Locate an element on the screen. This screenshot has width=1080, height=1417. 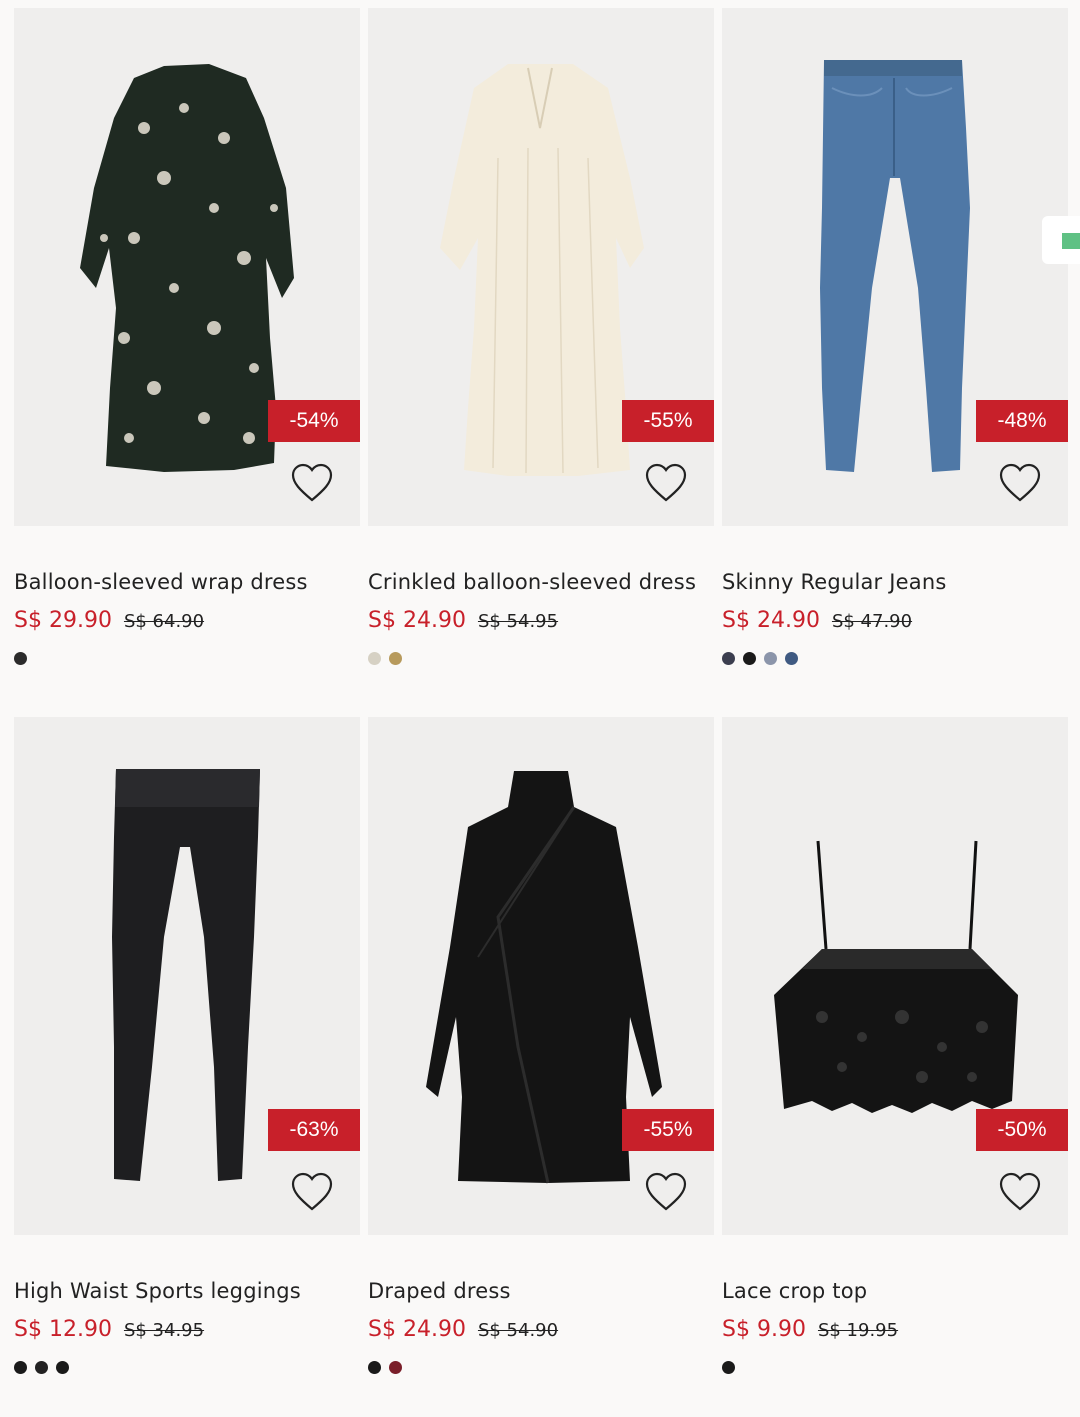
discount-badge: -63% is located at coordinates (314, 1130).